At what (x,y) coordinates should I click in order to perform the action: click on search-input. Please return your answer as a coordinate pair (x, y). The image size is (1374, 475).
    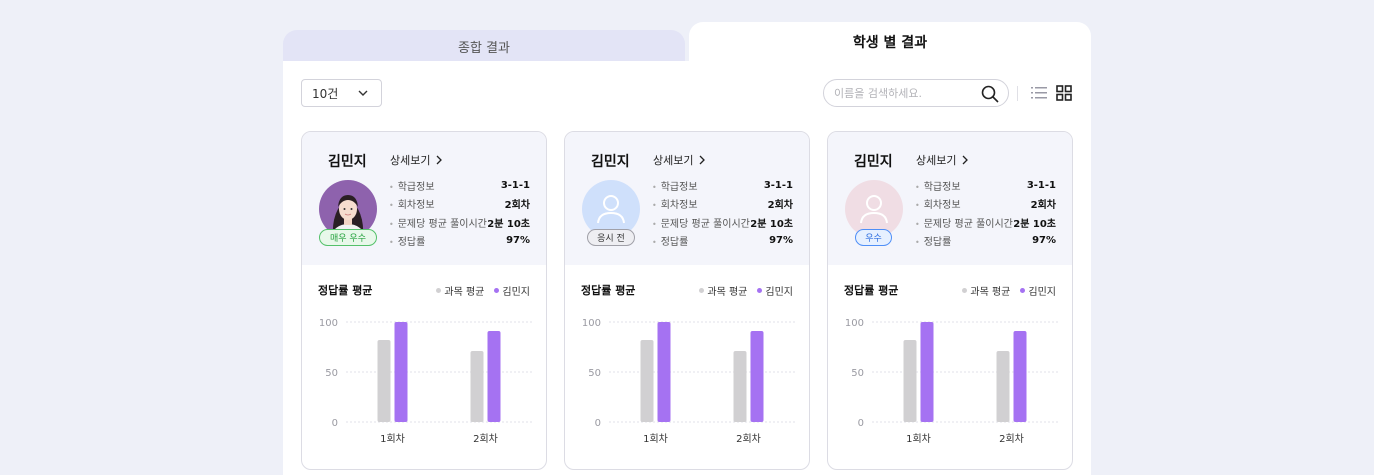
    Looking at the image, I should click on (904, 93).